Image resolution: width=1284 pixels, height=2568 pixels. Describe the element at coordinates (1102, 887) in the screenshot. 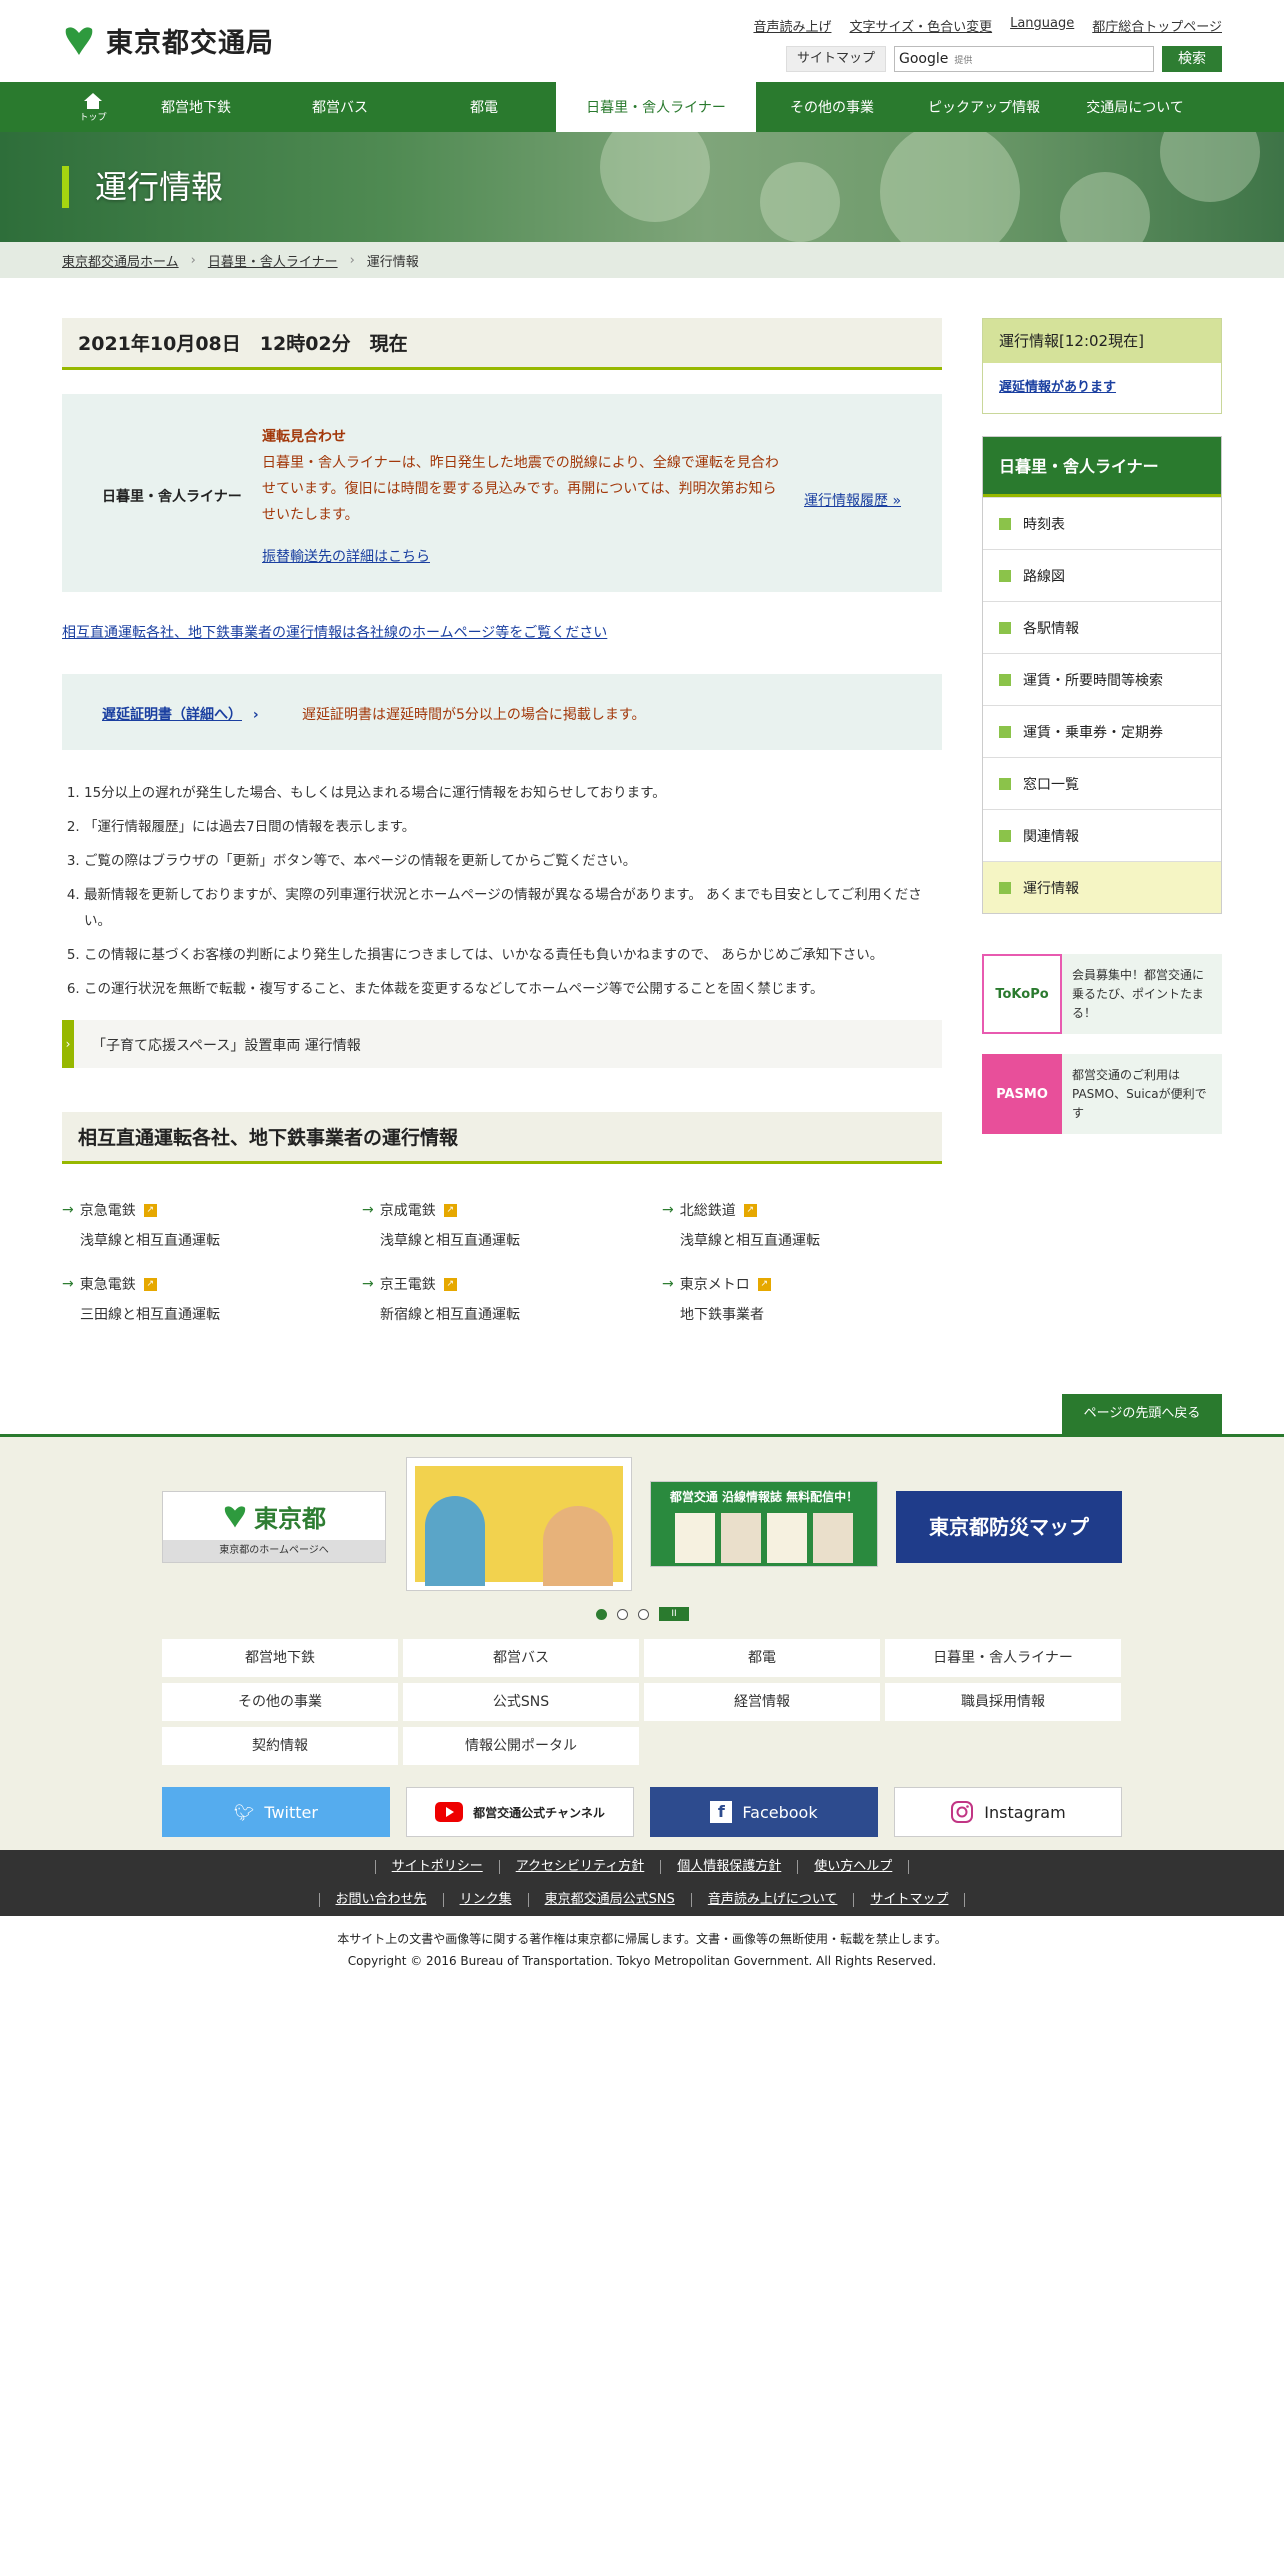

I see `sidebar-item-operation-info: 運行情報` at that location.